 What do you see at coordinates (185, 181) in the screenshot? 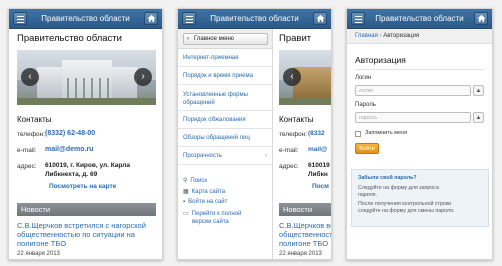
I see `search-icon: ⚲` at bounding box center [185, 181].